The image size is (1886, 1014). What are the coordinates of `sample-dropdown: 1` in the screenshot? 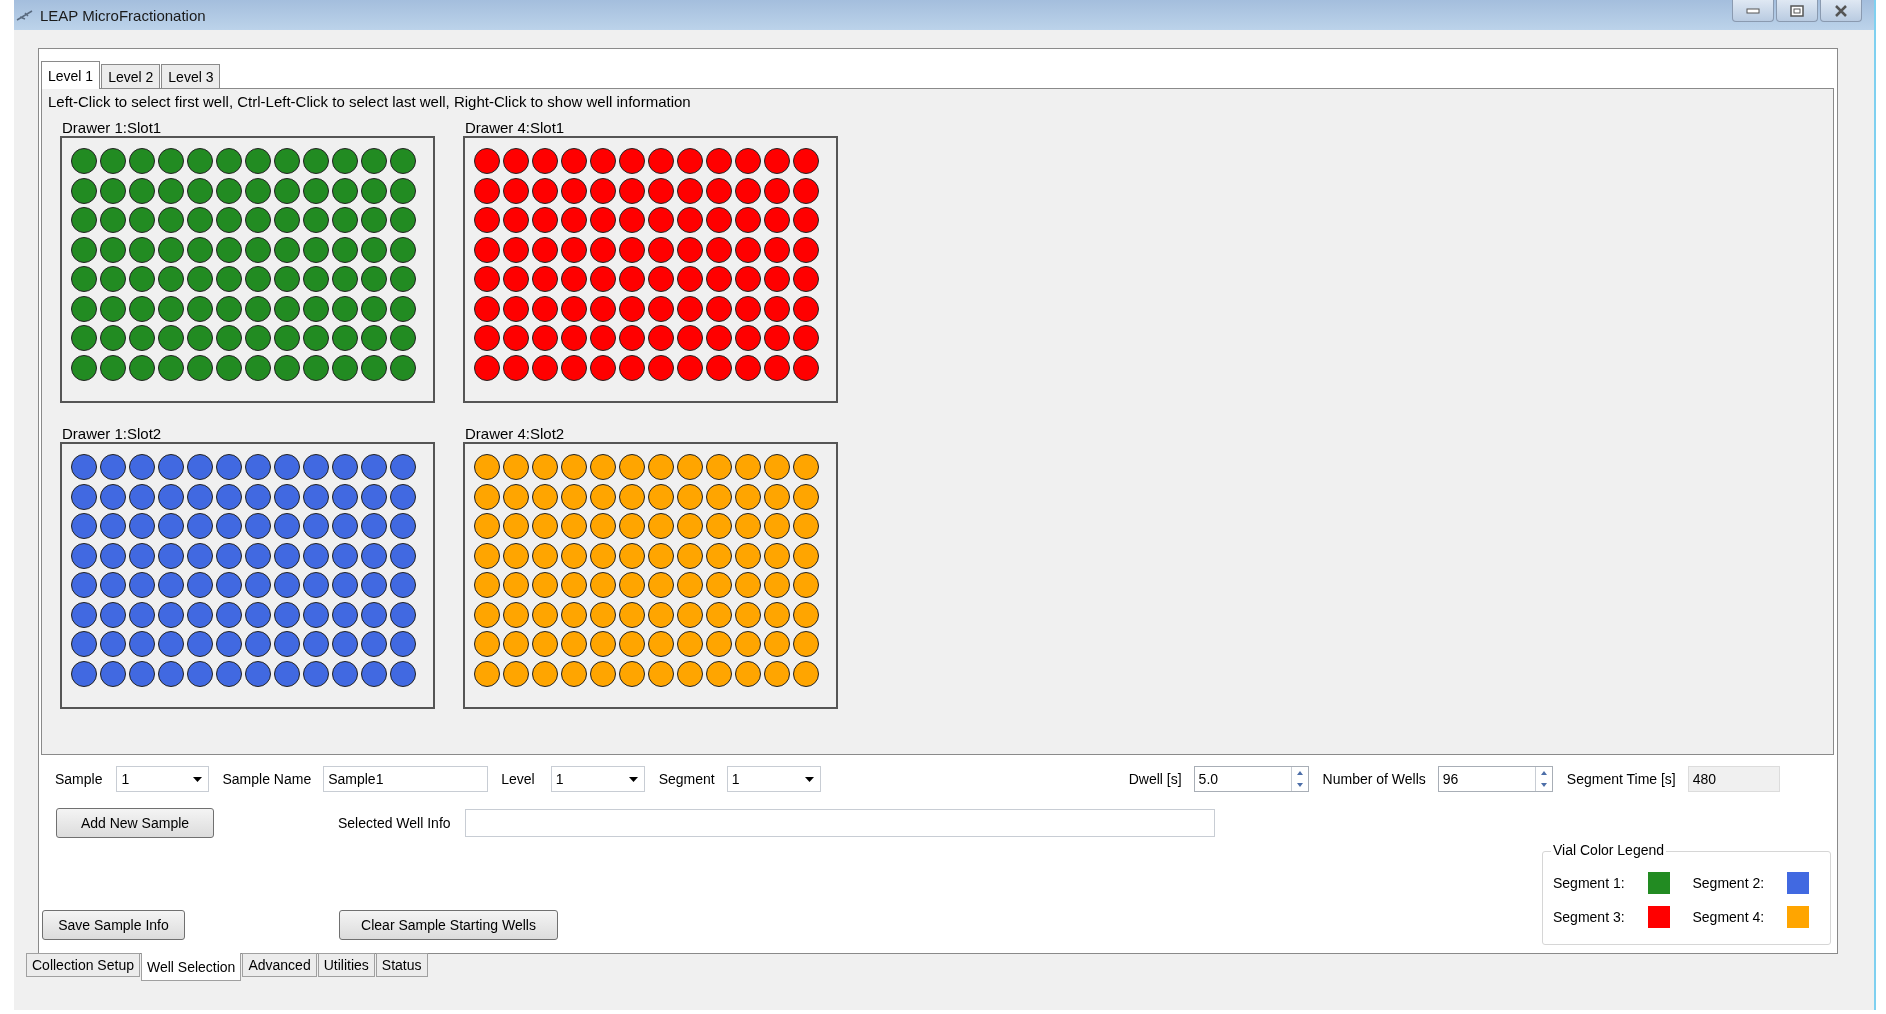 It's located at (163, 779).